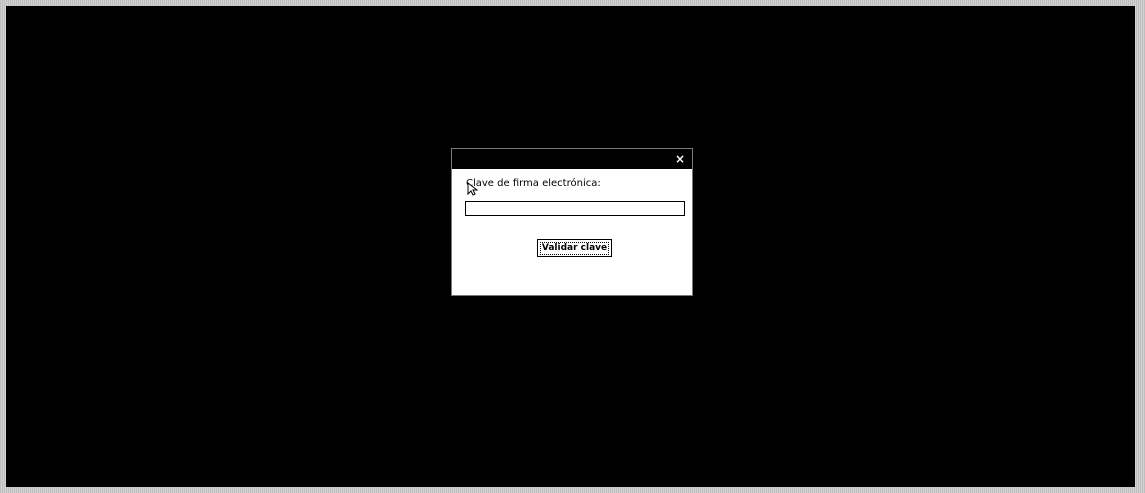 The height and width of the screenshot is (493, 1145). I want to click on field-label: Clave de firma electrónica:, so click(533, 183).